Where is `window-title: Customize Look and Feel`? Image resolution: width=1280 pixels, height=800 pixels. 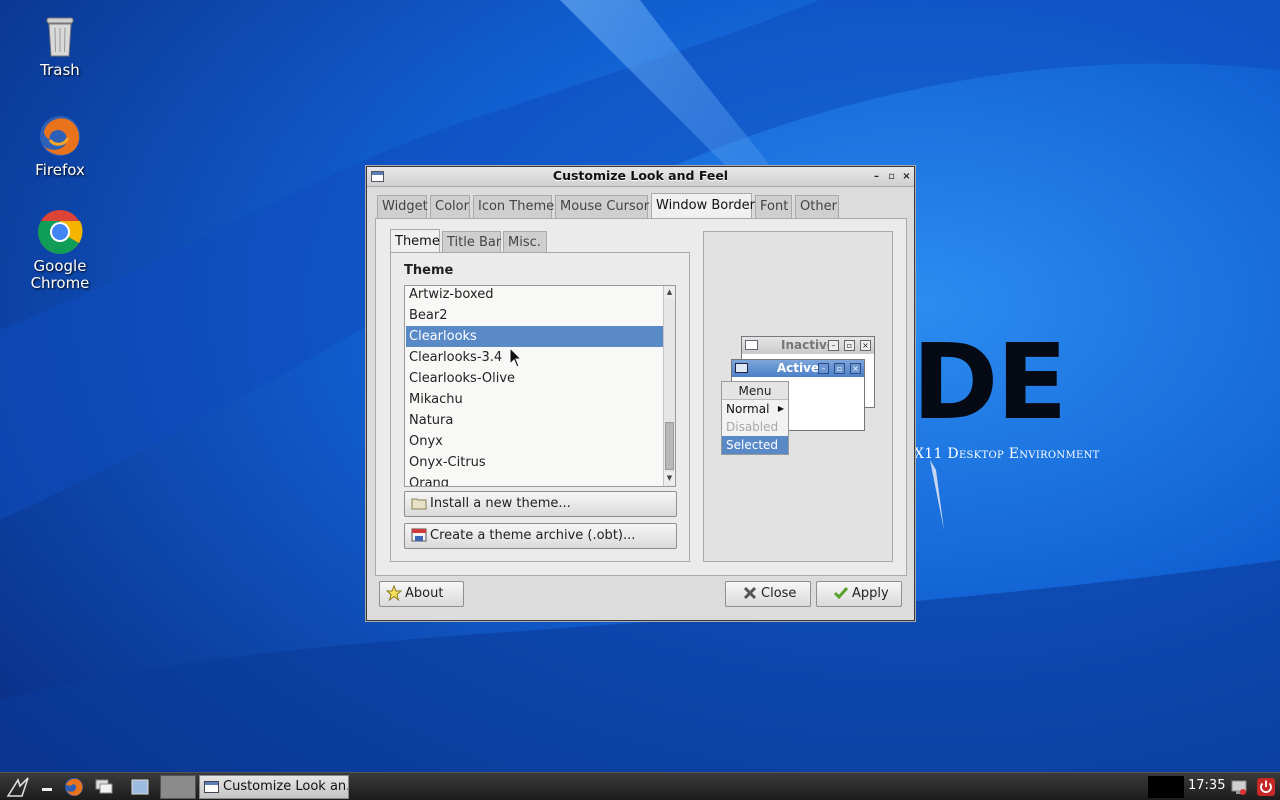 window-title: Customize Look and Feel is located at coordinates (640, 175).